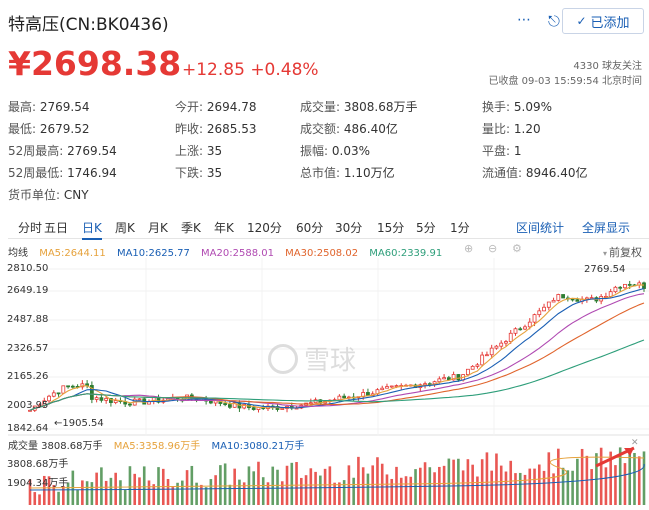  What do you see at coordinates (330, 361) in the screenshot?
I see `watermark-text: 雪球` at bounding box center [330, 361].